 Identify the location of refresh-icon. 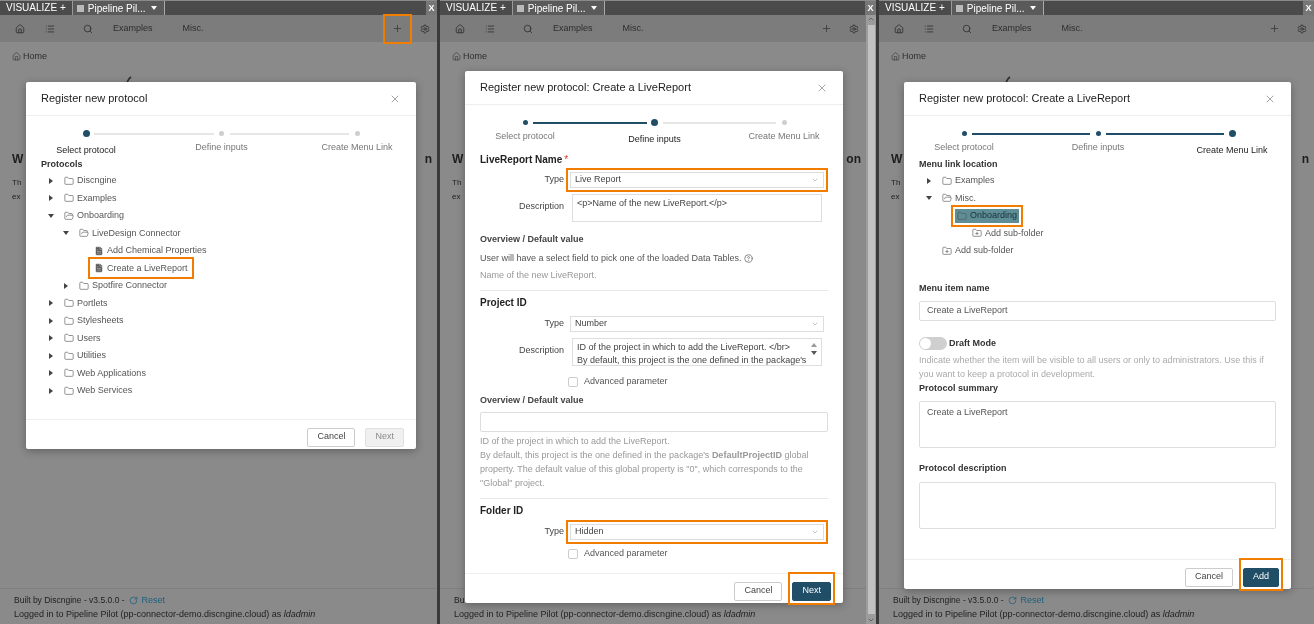
(133, 600).